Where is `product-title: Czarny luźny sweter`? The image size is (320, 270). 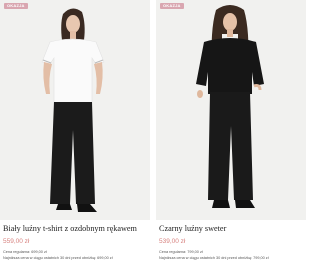 product-title: Czarny luźny sweter is located at coordinates (233, 228).